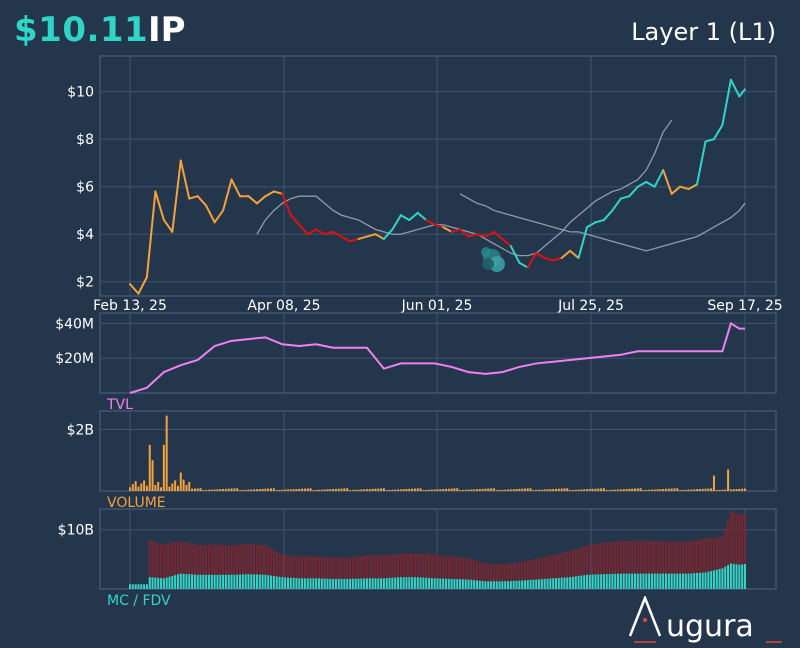 This screenshot has height=648, width=800. What do you see at coordinates (80, 430) in the screenshot?
I see `volume-tick-label: $2B` at bounding box center [80, 430].